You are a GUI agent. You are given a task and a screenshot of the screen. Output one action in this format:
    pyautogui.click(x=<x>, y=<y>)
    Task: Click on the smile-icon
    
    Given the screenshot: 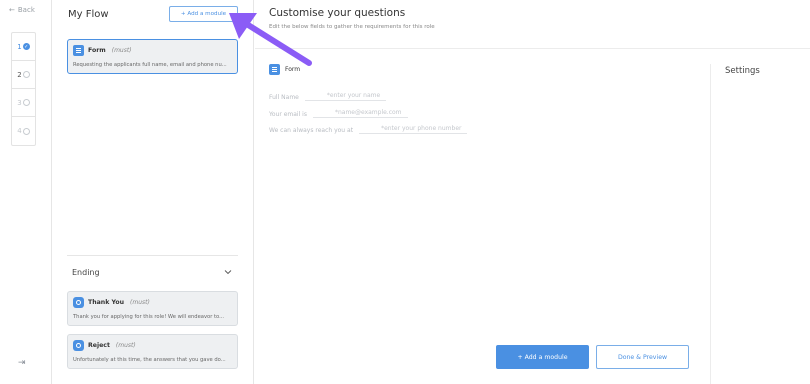 What is the action you would take?
    pyautogui.click(x=78, y=302)
    